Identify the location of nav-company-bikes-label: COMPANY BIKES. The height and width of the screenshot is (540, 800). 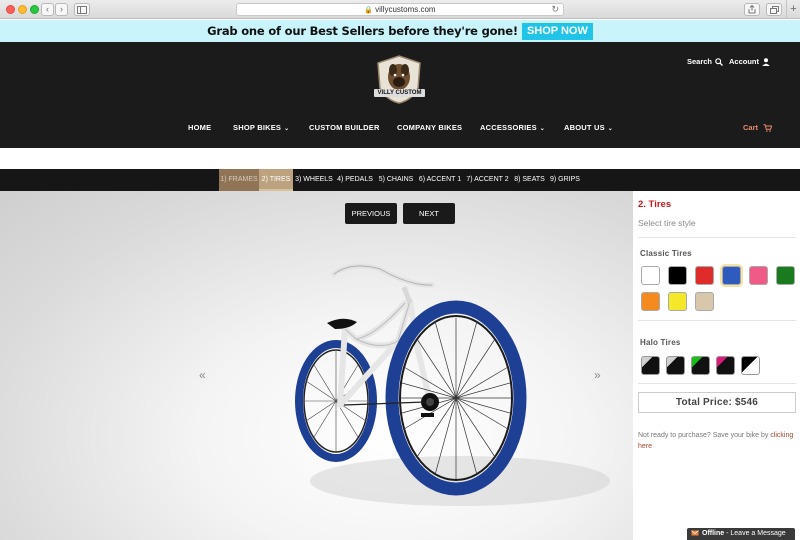
(430, 127).